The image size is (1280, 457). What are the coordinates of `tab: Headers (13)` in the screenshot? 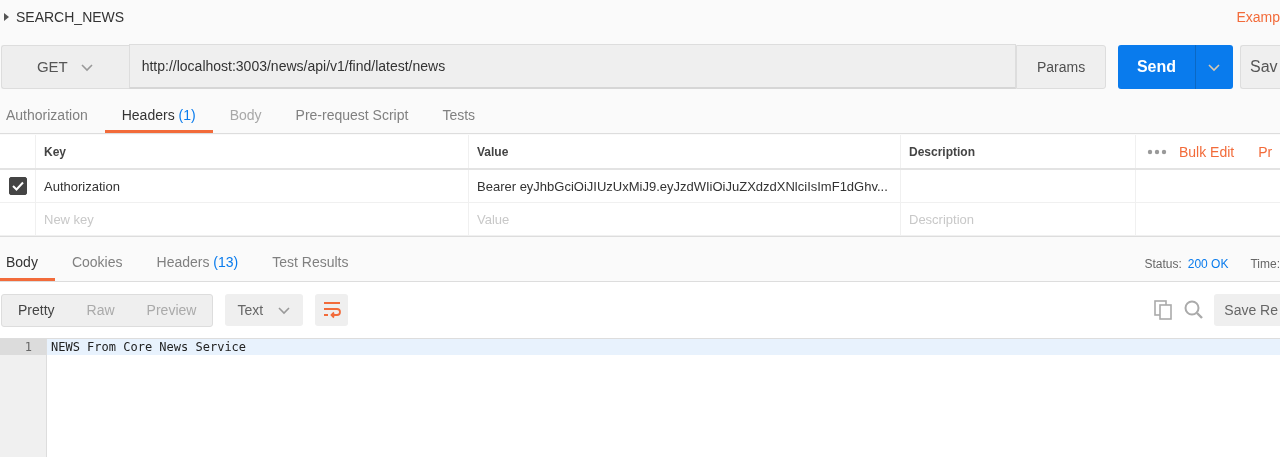 It's located at (197, 263).